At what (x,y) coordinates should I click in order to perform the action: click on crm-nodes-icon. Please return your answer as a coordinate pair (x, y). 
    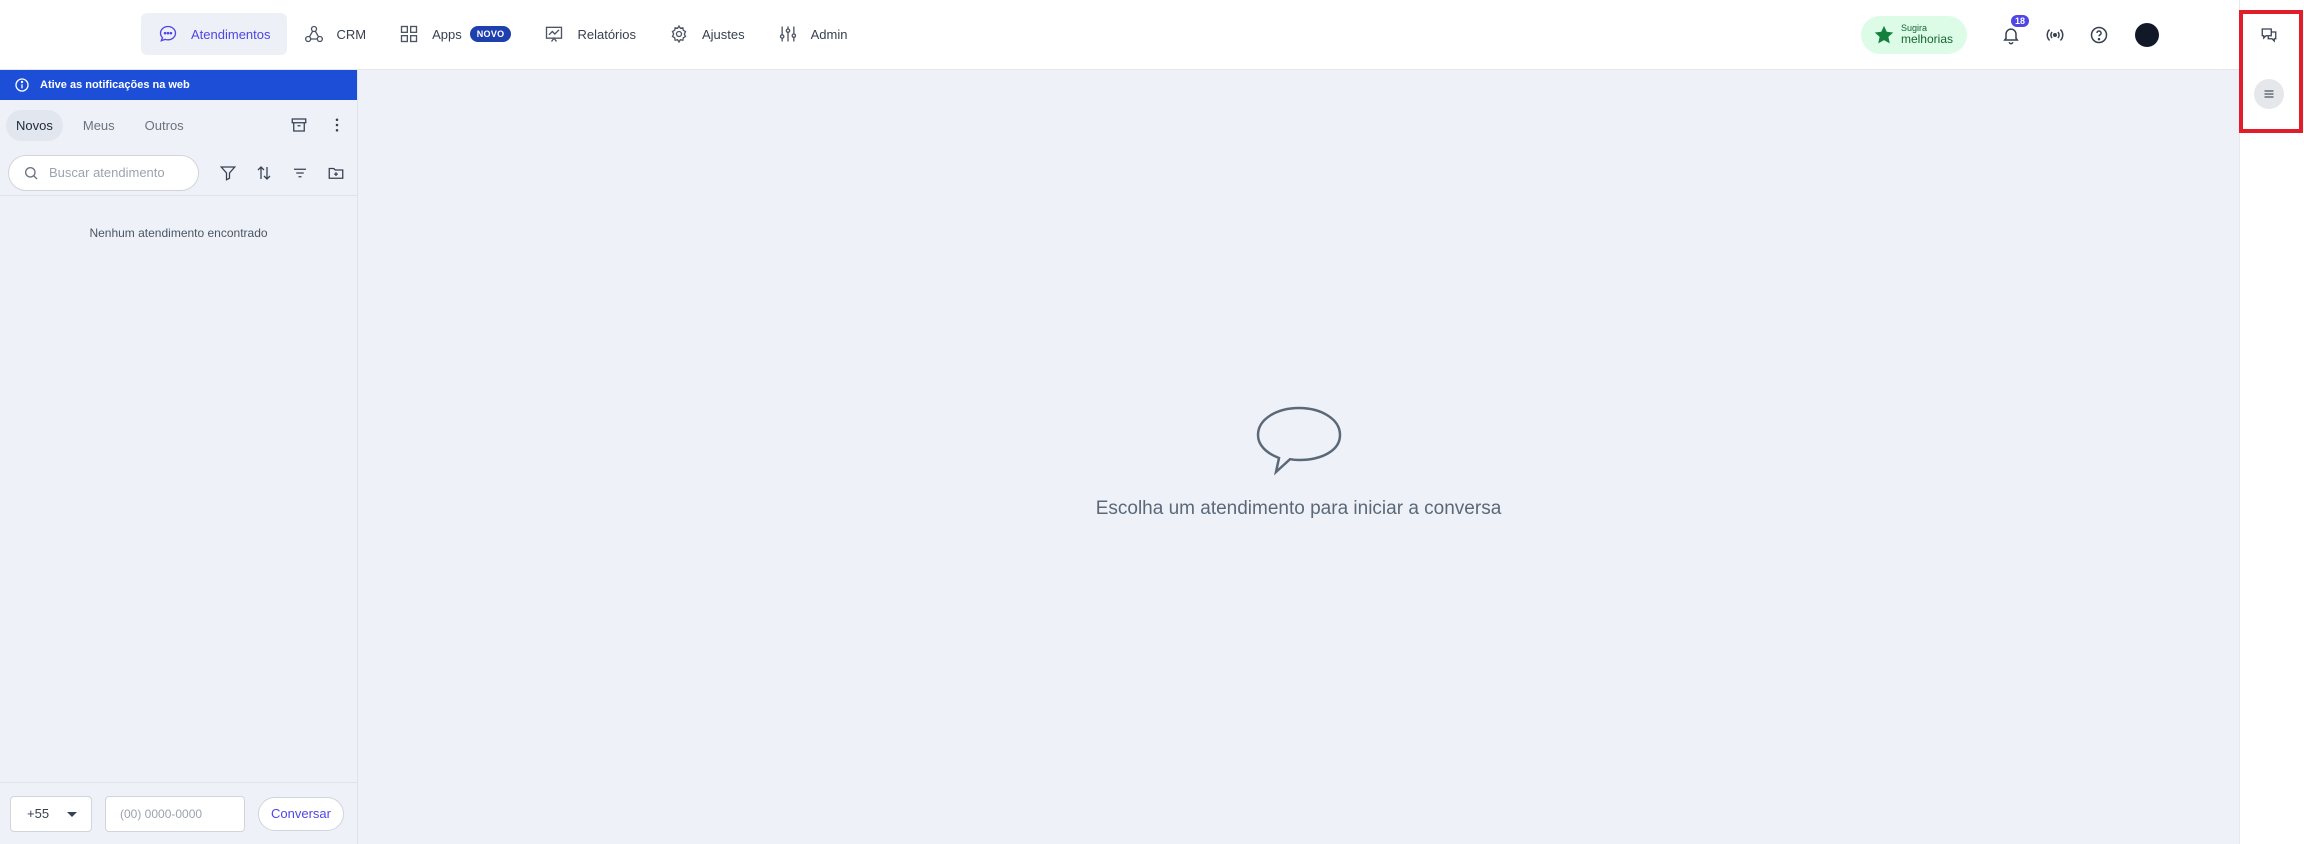
    Looking at the image, I should click on (314, 34).